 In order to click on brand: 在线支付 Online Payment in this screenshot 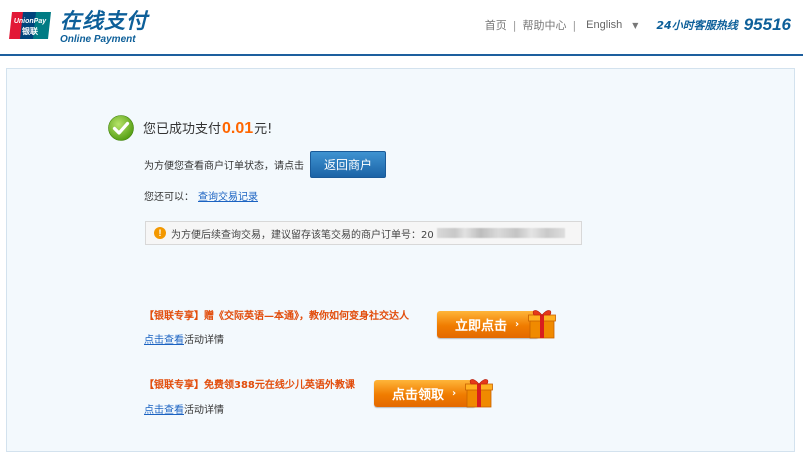, I will do `click(104, 27)`.